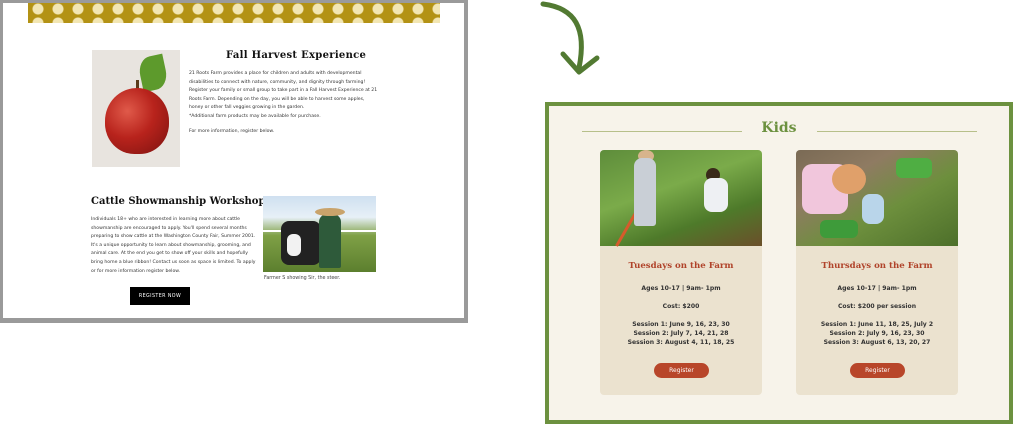 The width and height of the screenshot is (1013, 424). What do you see at coordinates (234, 13) in the screenshot?
I see `honeycomb-banner-image` at bounding box center [234, 13].